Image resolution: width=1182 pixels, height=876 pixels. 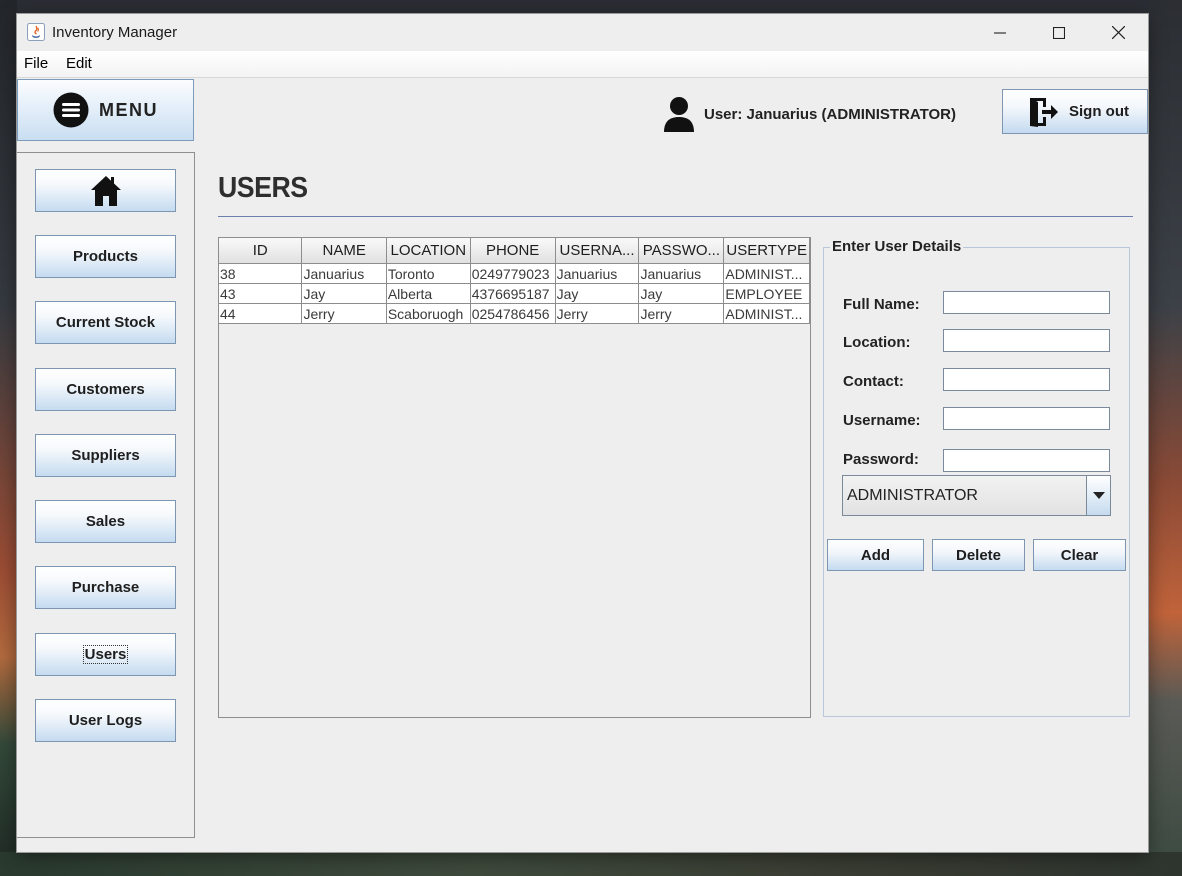 I want to click on chevron-down-icon, so click(x=1098, y=495).